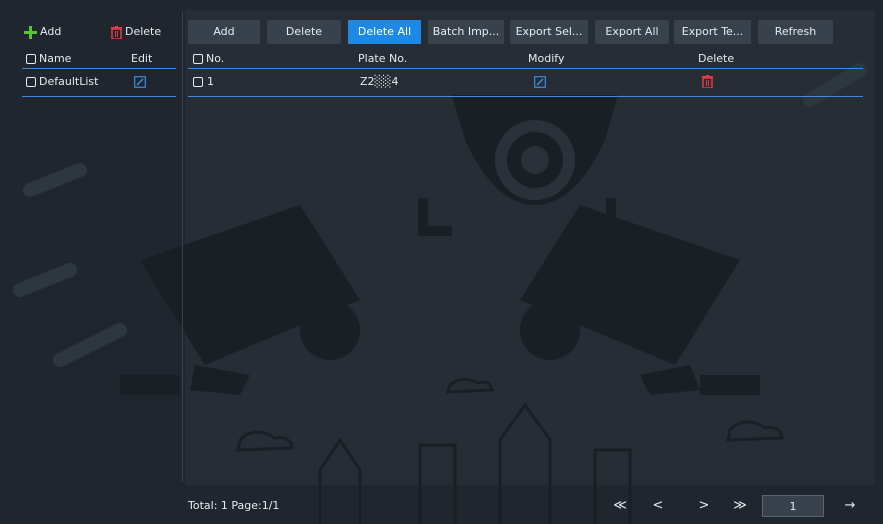 This screenshot has width=883, height=524. What do you see at coordinates (140, 82) in the screenshot?
I see `edit-icon` at bounding box center [140, 82].